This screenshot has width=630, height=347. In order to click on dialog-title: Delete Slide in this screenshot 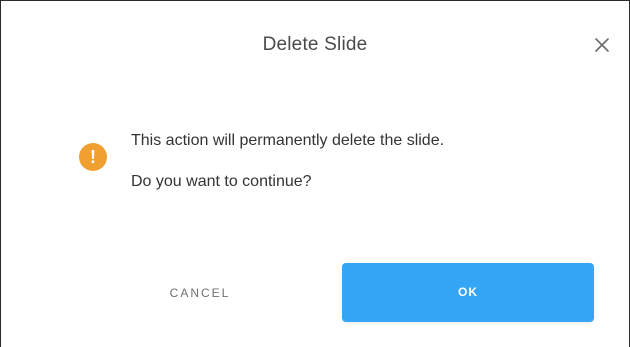, I will do `click(315, 44)`.